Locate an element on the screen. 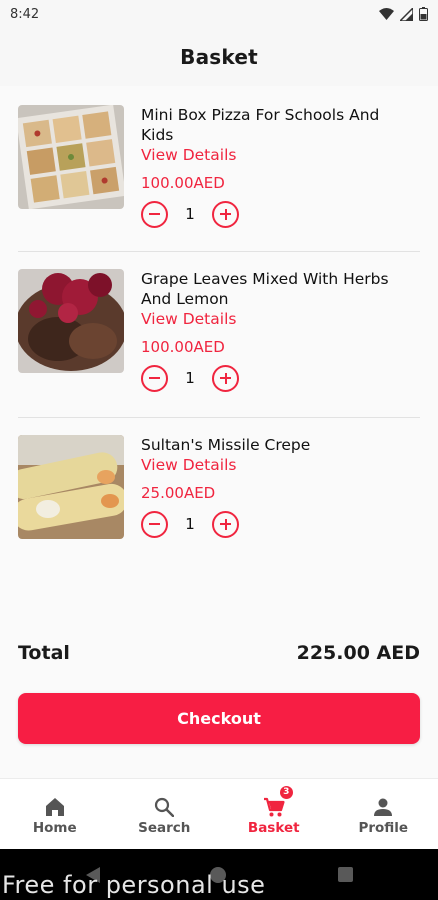 The image size is (438, 900). item-price: 25.00AED is located at coordinates (178, 493).